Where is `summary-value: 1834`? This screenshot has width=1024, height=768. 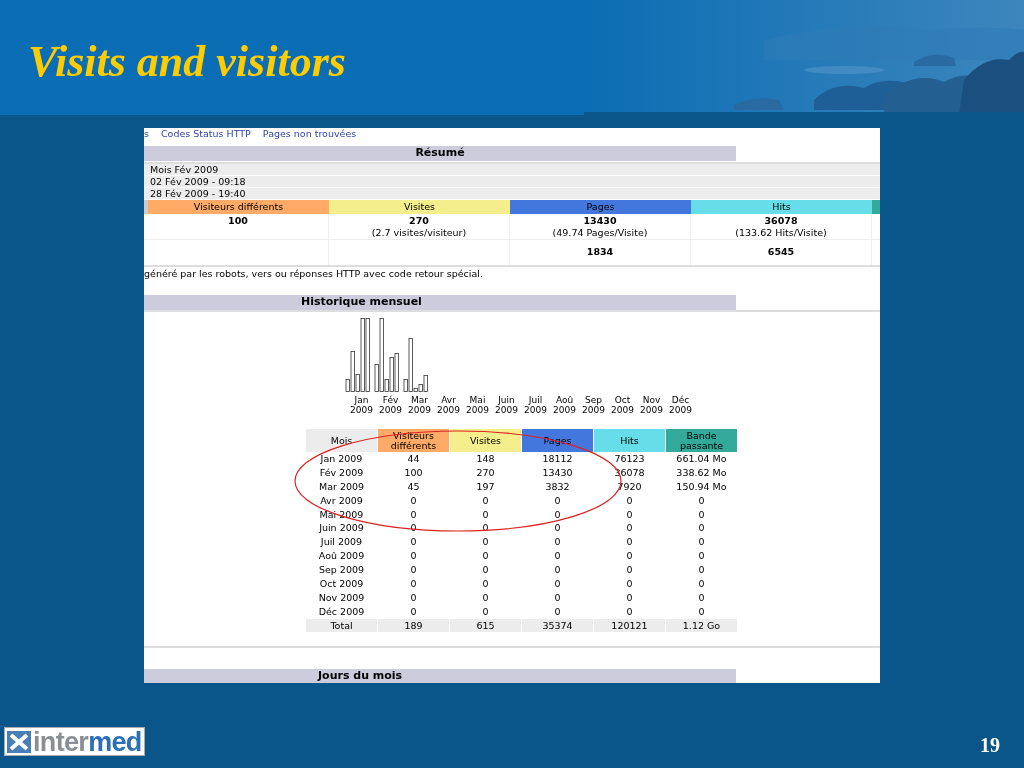
summary-value: 1834 is located at coordinates (600, 252).